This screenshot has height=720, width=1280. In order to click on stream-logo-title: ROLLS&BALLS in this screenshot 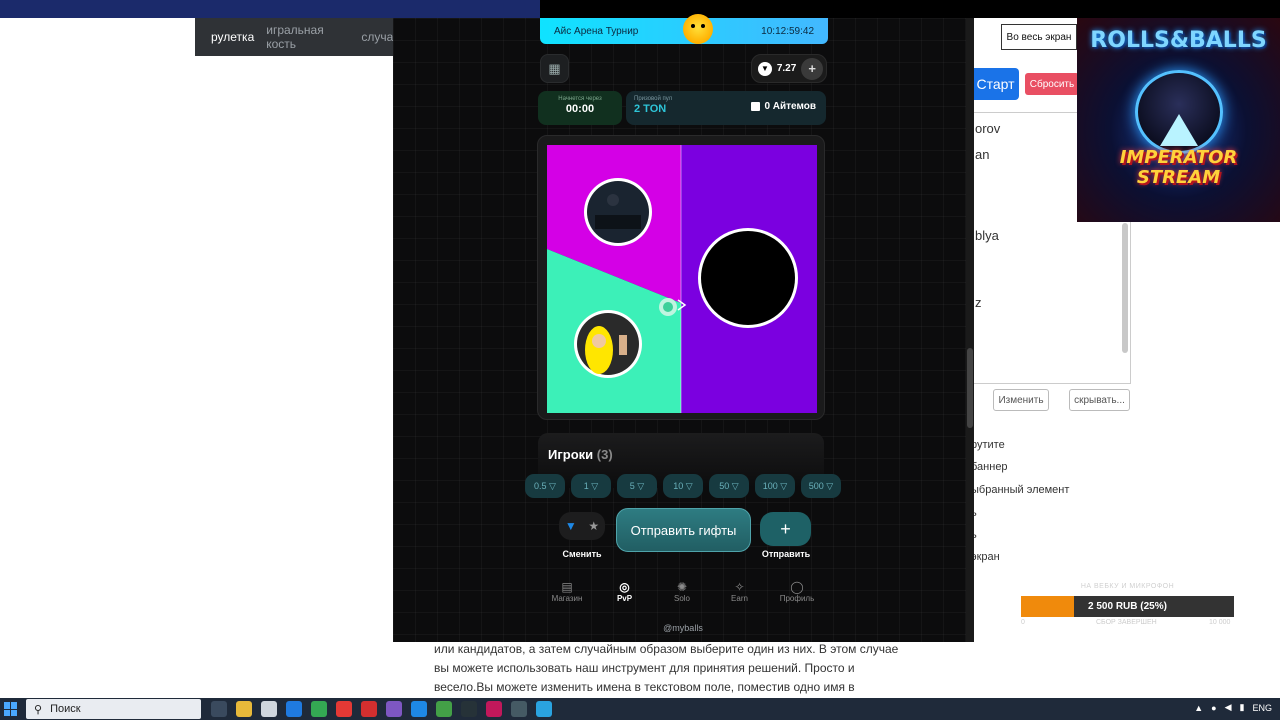, I will do `click(1178, 40)`.